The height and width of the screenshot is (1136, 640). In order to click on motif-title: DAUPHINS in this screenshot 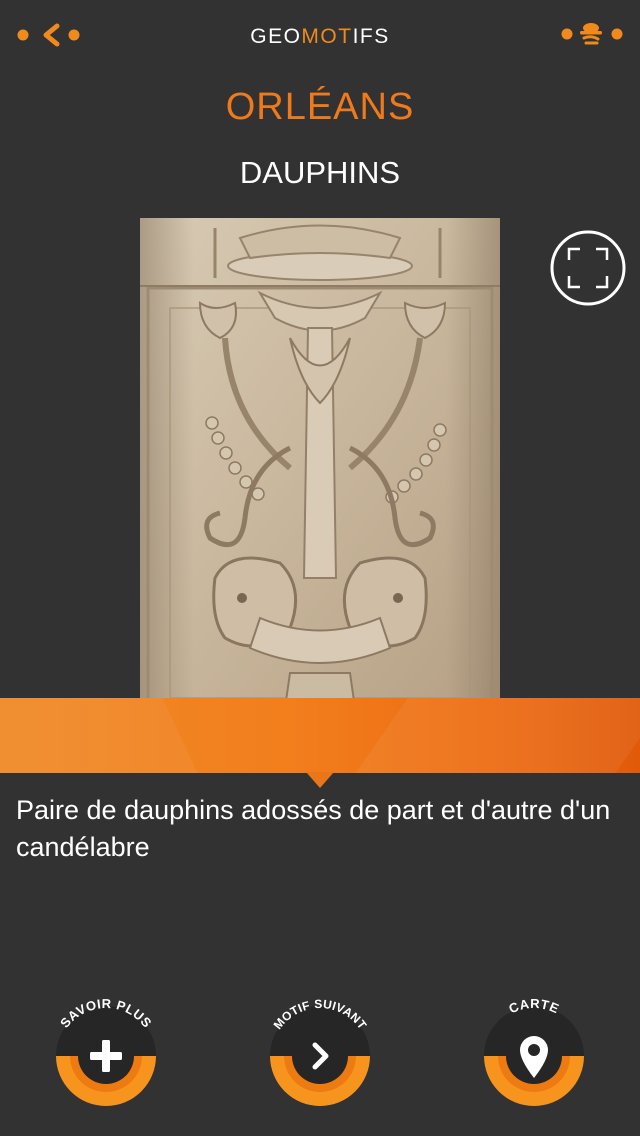, I will do `click(320, 172)`.